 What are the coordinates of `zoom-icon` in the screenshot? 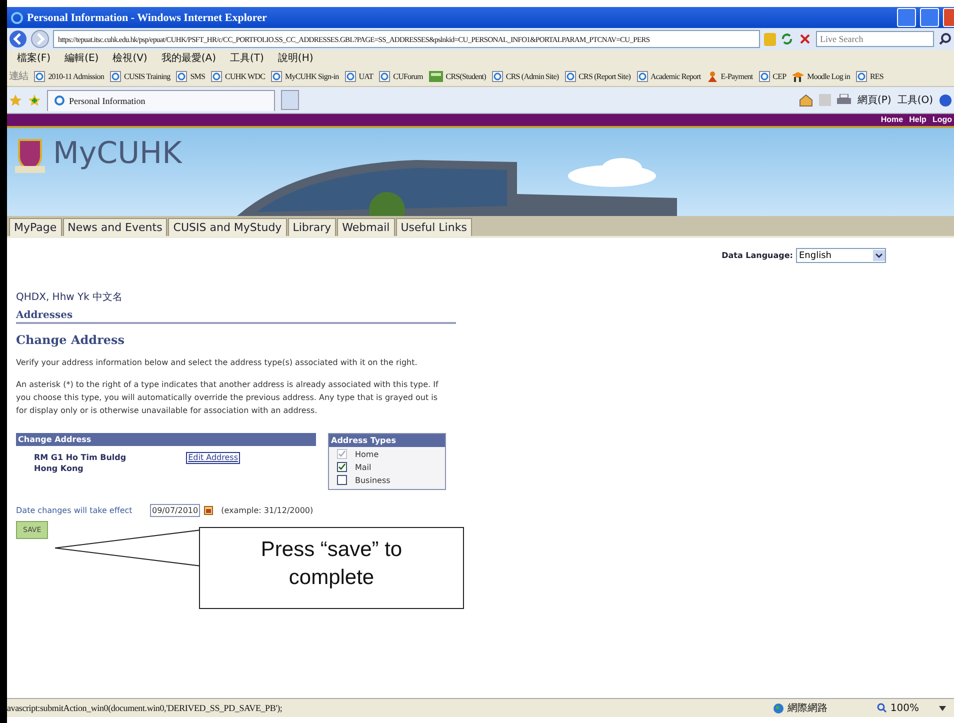 It's located at (882, 708).